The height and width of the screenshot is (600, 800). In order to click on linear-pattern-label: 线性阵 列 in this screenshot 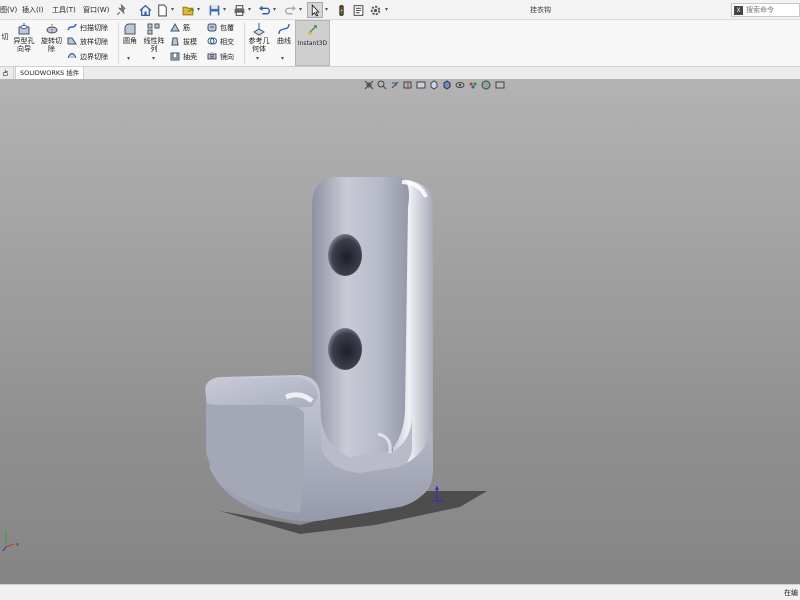, I will do `click(154, 45)`.